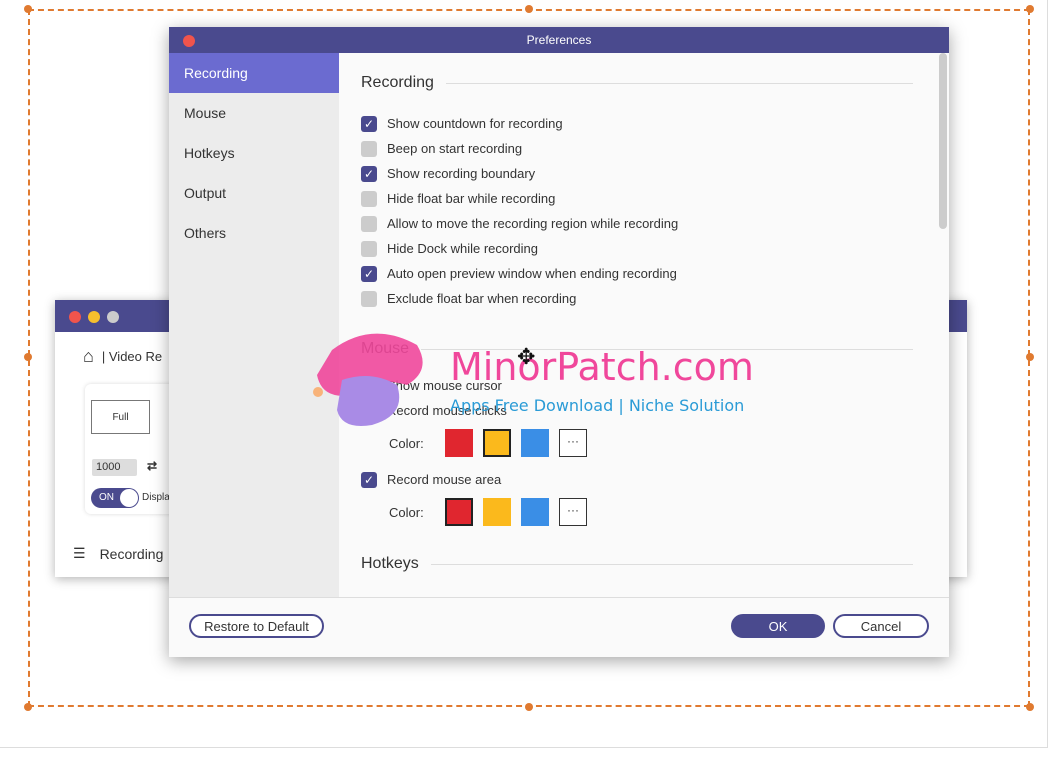 Image resolution: width=1062 pixels, height=763 pixels. Describe the element at coordinates (649, 443) in the screenshot. I see `click-color-picker: Color: ···` at that location.